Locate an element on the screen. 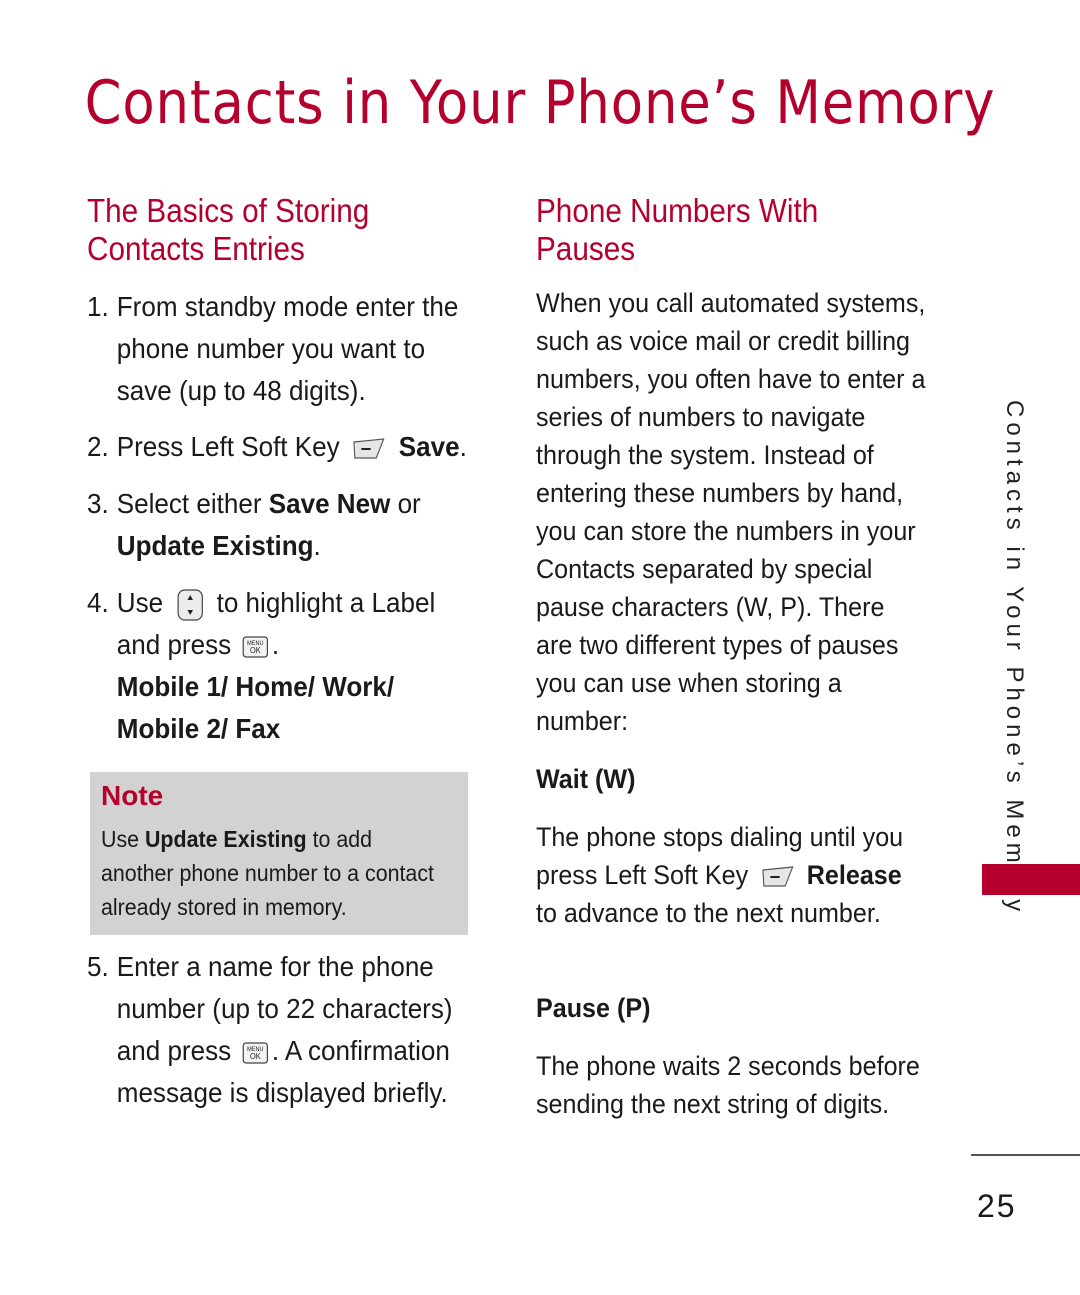  page-title: Contacts in Your Phone’s Memory is located at coordinates (540, 103).